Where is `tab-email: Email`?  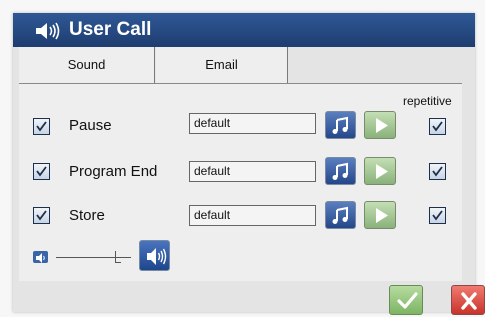 tab-email: Email is located at coordinates (222, 65).